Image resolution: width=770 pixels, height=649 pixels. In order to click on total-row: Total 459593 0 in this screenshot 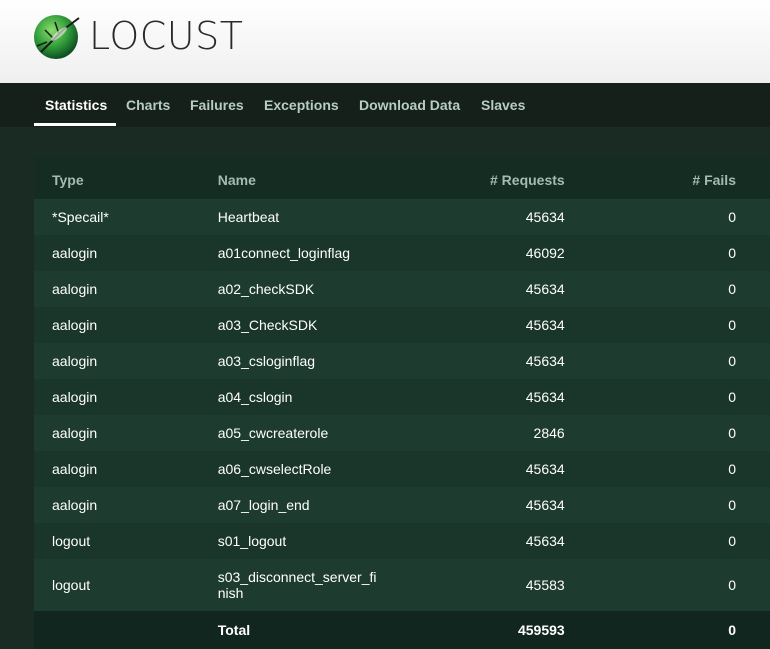, I will do `click(402, 630)`.